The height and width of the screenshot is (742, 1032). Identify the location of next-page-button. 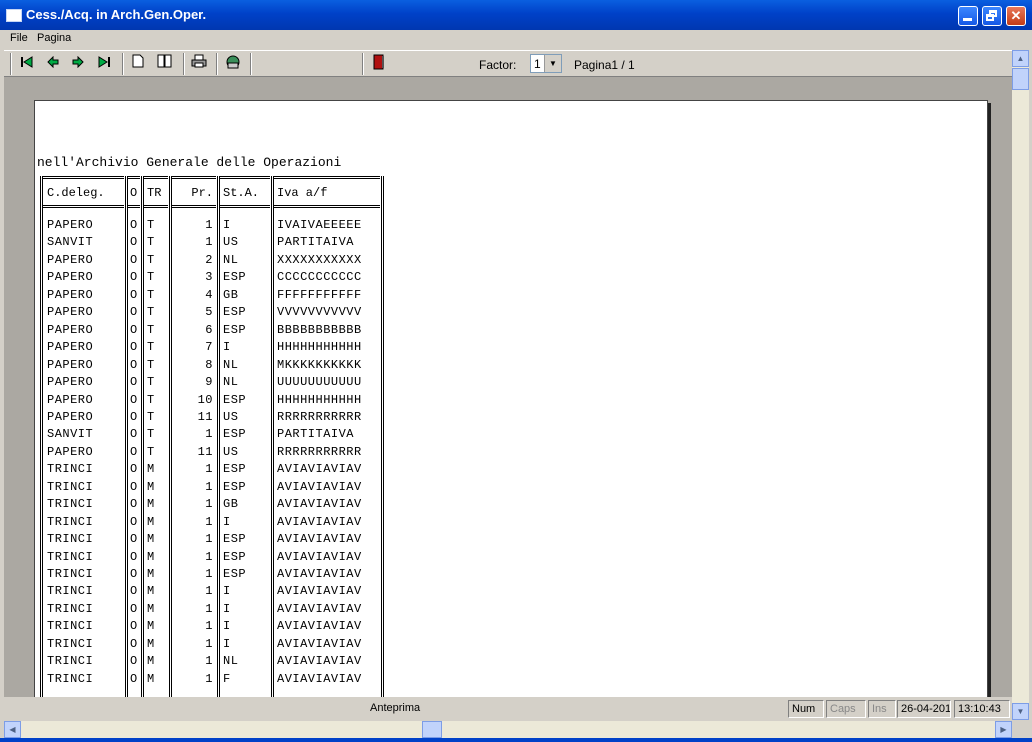
(78, 64).